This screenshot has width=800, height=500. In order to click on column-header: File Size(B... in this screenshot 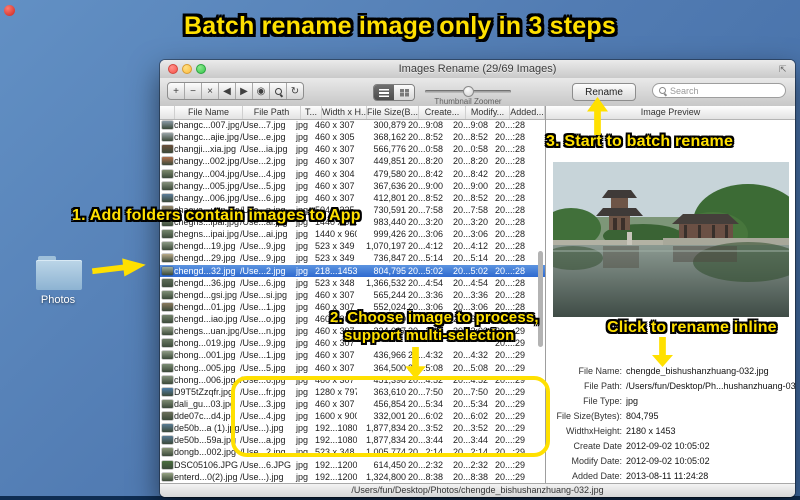, I will do `click(393, 112)`.